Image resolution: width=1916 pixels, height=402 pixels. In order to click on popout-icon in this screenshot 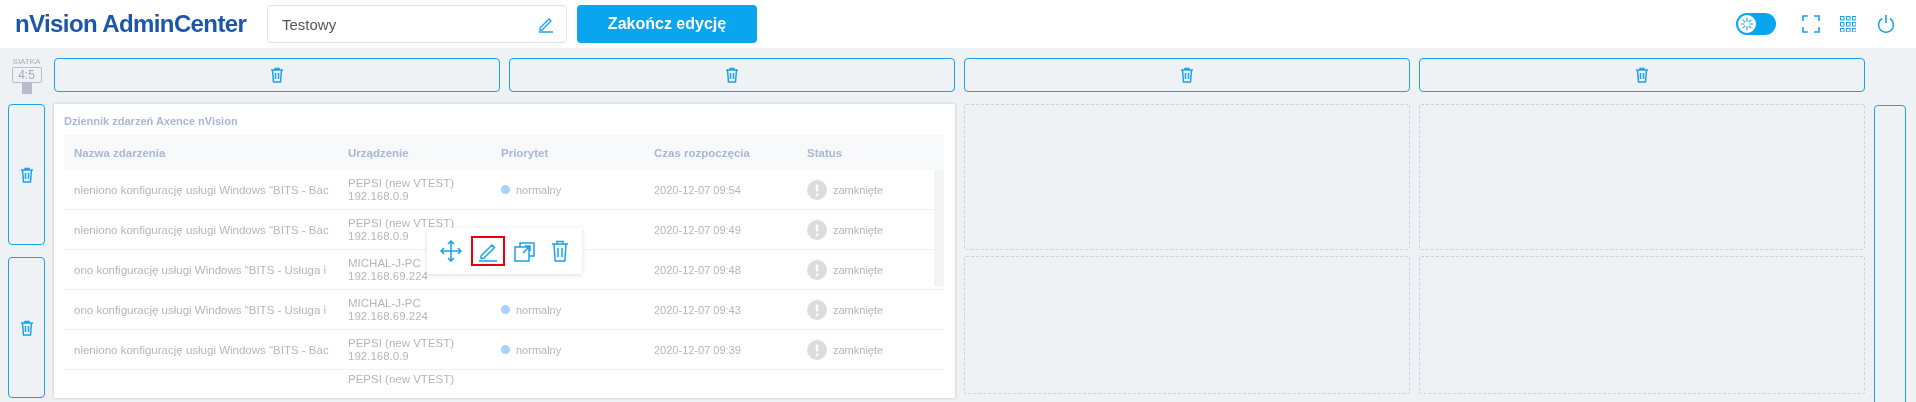, I will do `click(524, 251)`.